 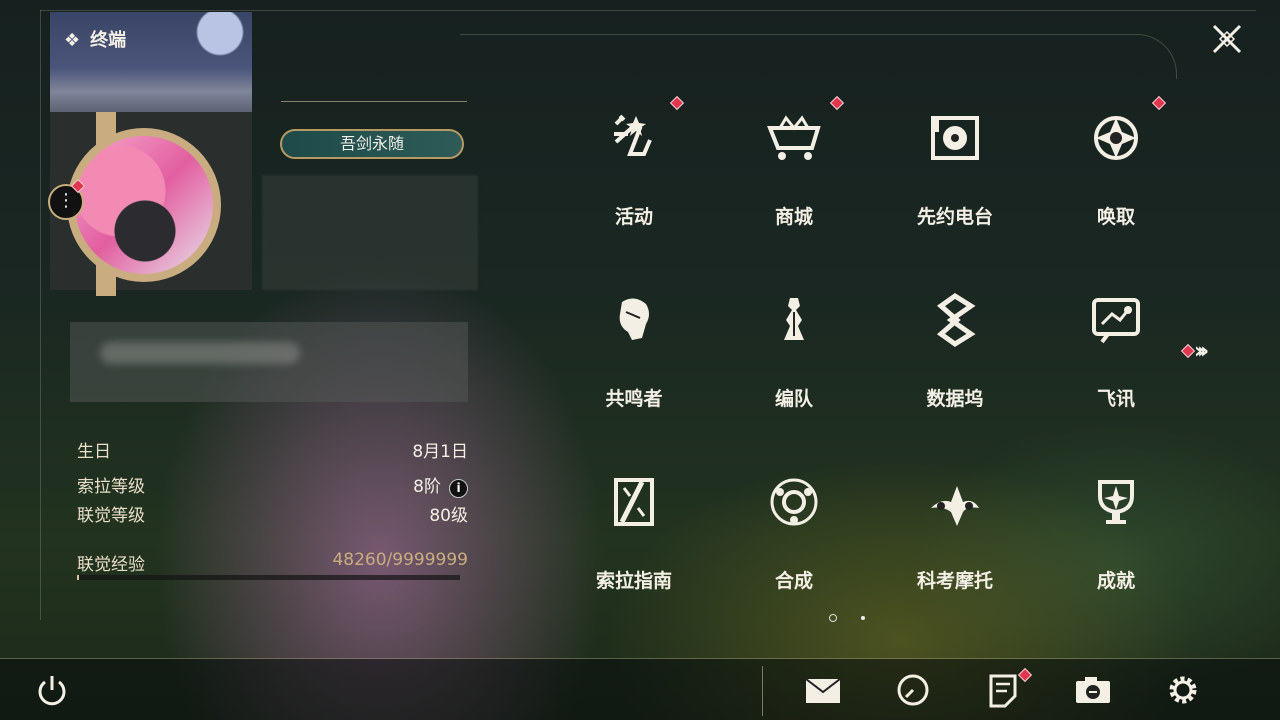 What do you see at coordinates (1227, 39) in the screenshot?
I see `close-icon` at bounding box center [1227, 39].